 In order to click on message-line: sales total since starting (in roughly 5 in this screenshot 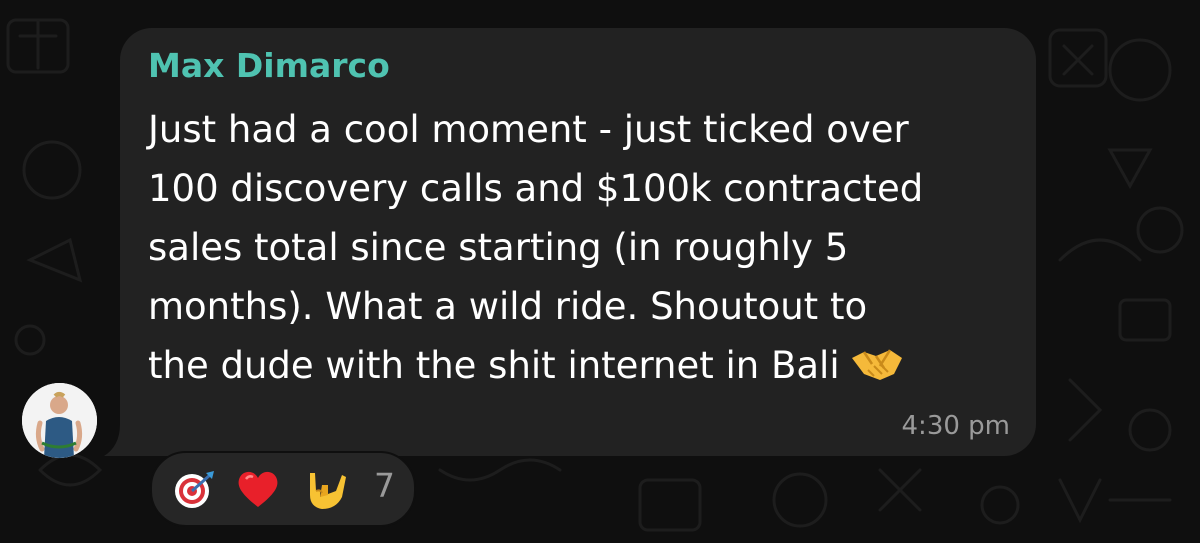, I will do `click(498, 247)`.